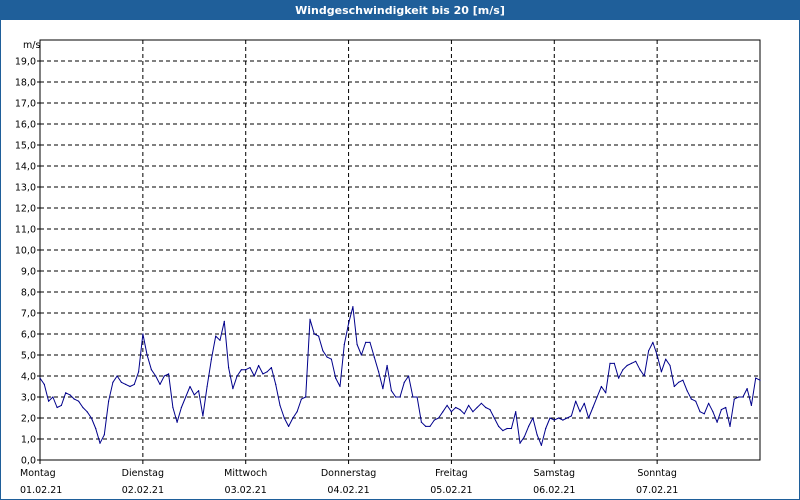 This screenshot has height=500, width=800. I want to click on y-tick-label: 3,0, so click(28, 398).